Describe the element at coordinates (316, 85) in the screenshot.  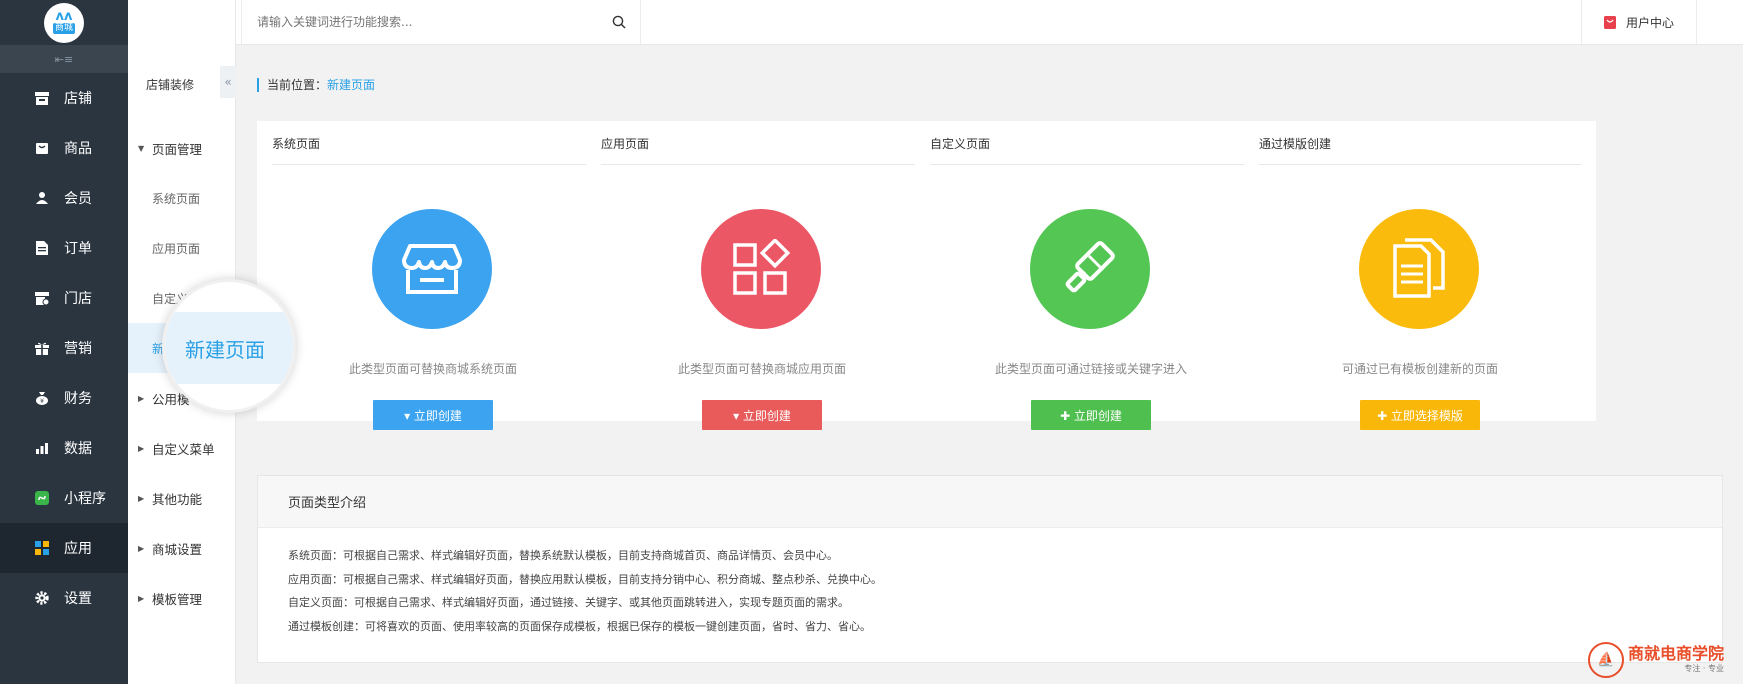
I see `breadcrumb: 当前位置：新建页面` at that location.